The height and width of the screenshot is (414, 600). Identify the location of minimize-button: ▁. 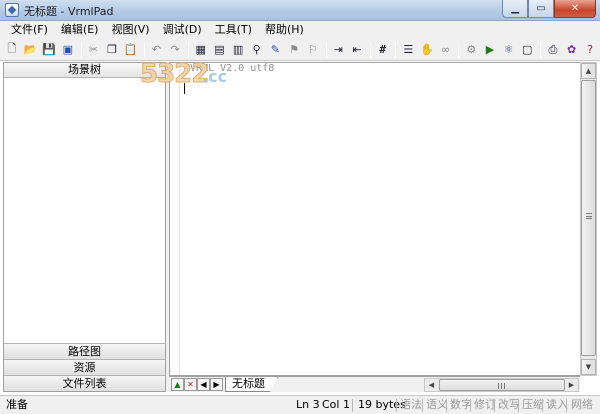
(515, 9).